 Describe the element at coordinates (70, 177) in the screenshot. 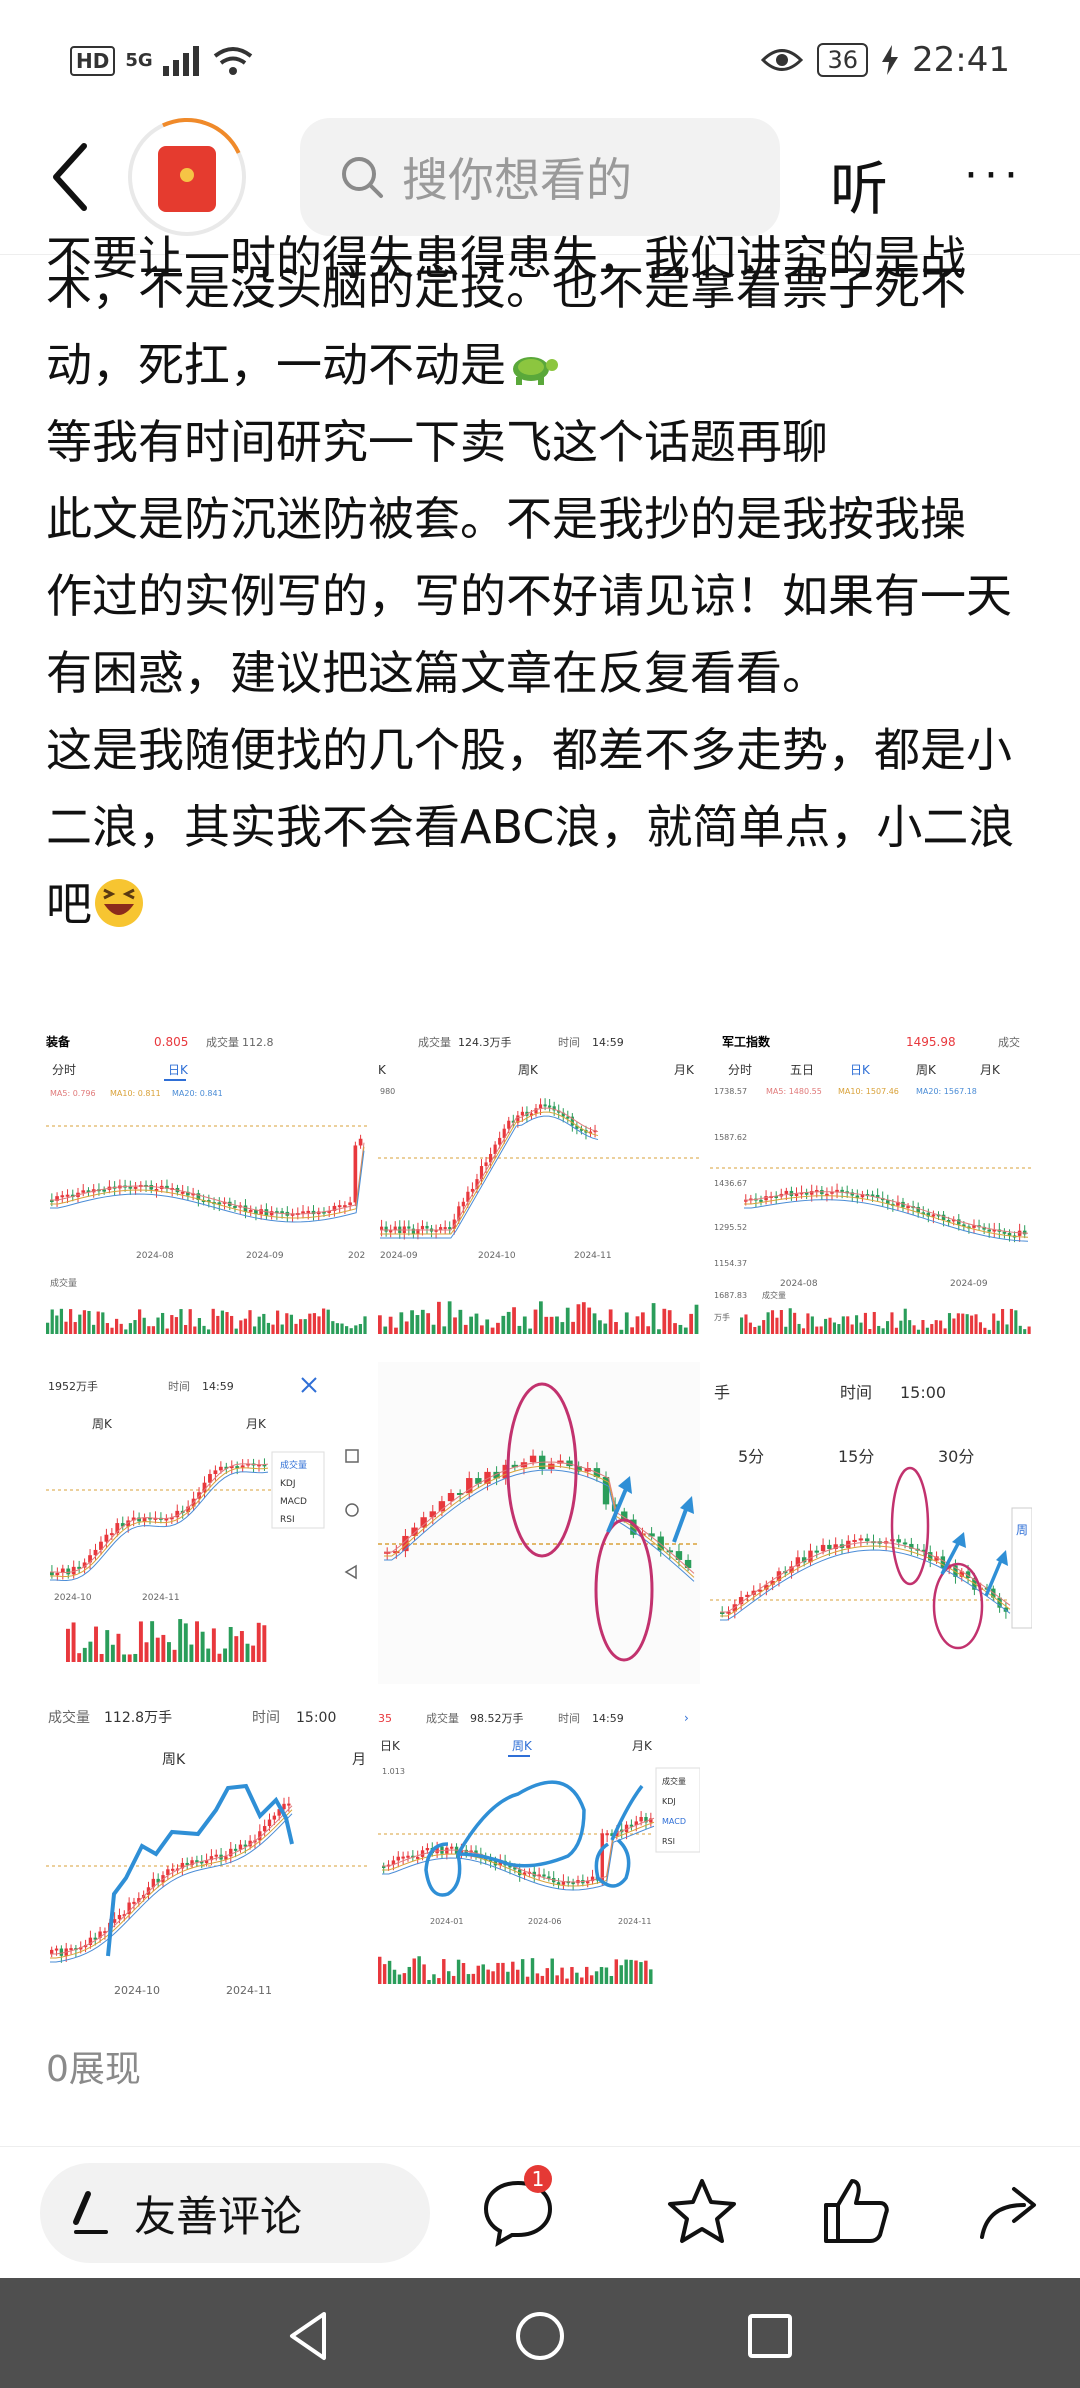

I see `back-arrow-icon` at that location.